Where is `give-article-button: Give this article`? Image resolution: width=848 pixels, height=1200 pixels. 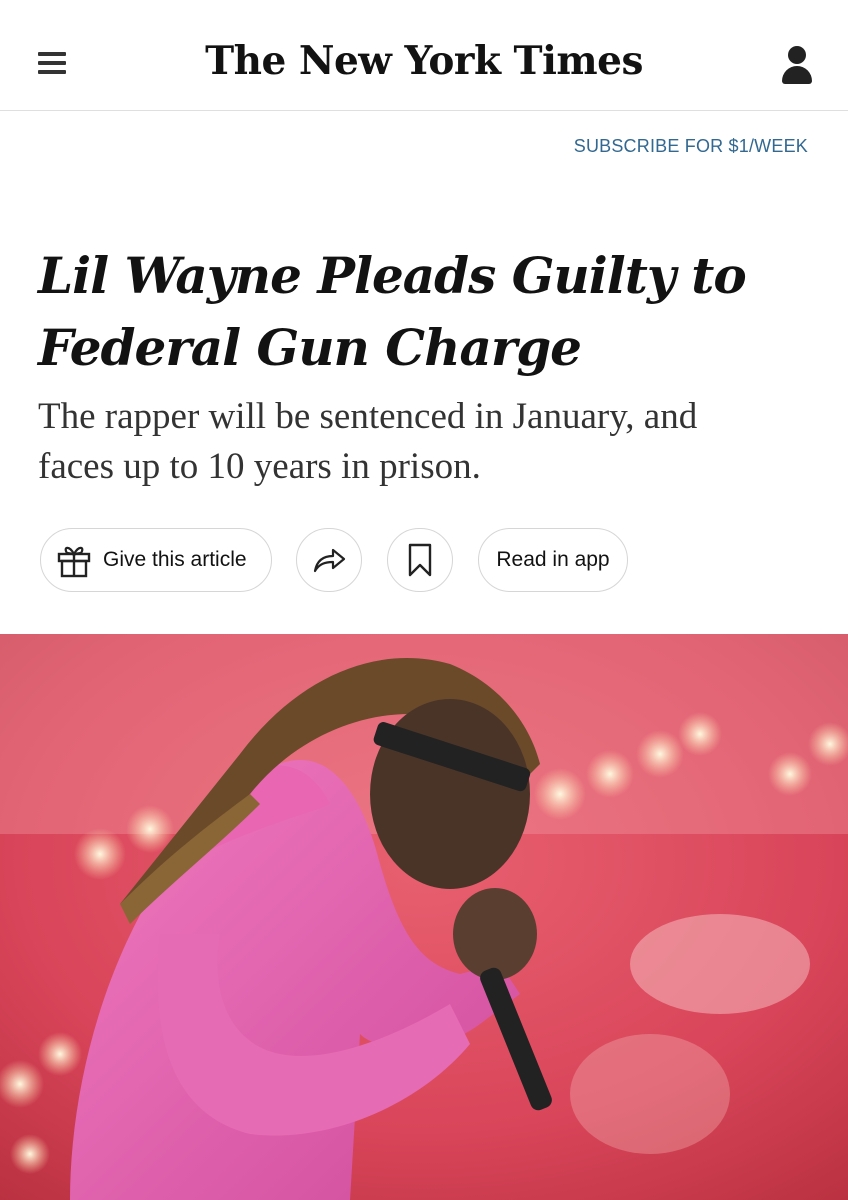
give-article-button: Give this article is located at coordinates (156, 560).